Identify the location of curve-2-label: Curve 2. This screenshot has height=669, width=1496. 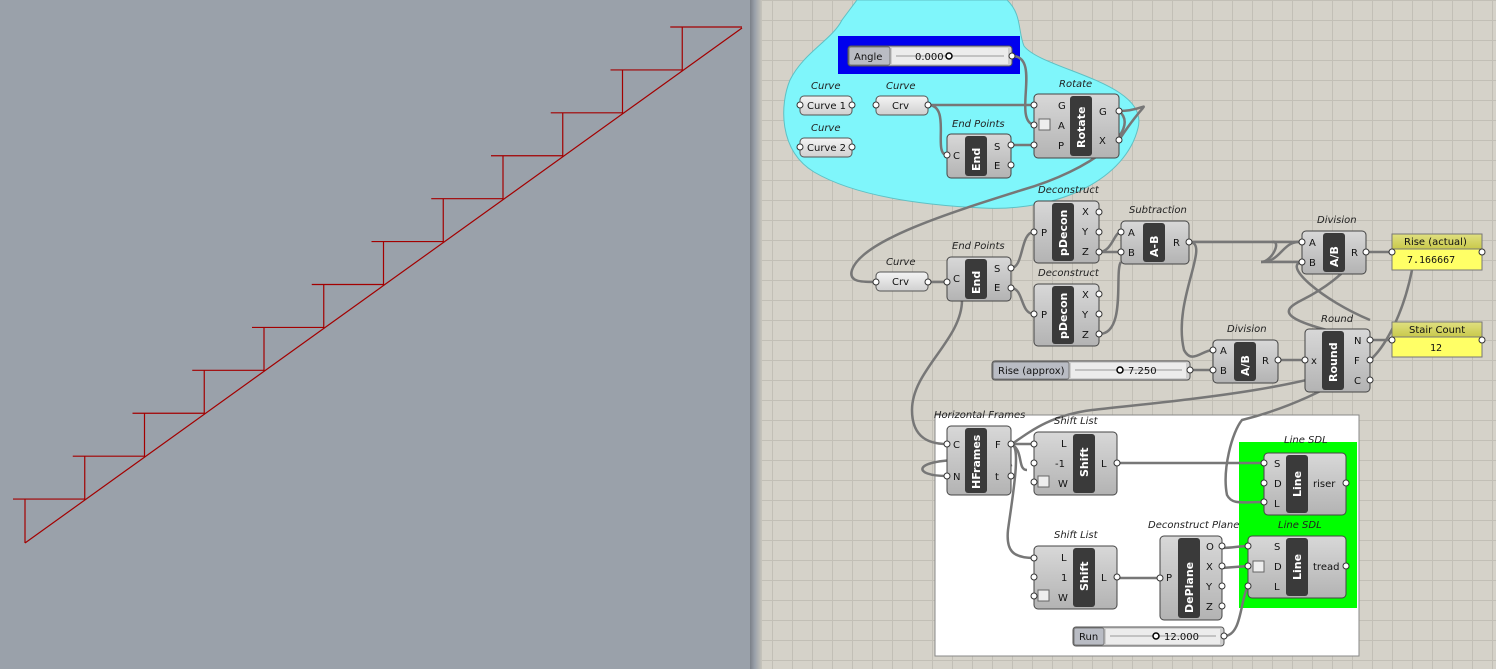
(826, 148).